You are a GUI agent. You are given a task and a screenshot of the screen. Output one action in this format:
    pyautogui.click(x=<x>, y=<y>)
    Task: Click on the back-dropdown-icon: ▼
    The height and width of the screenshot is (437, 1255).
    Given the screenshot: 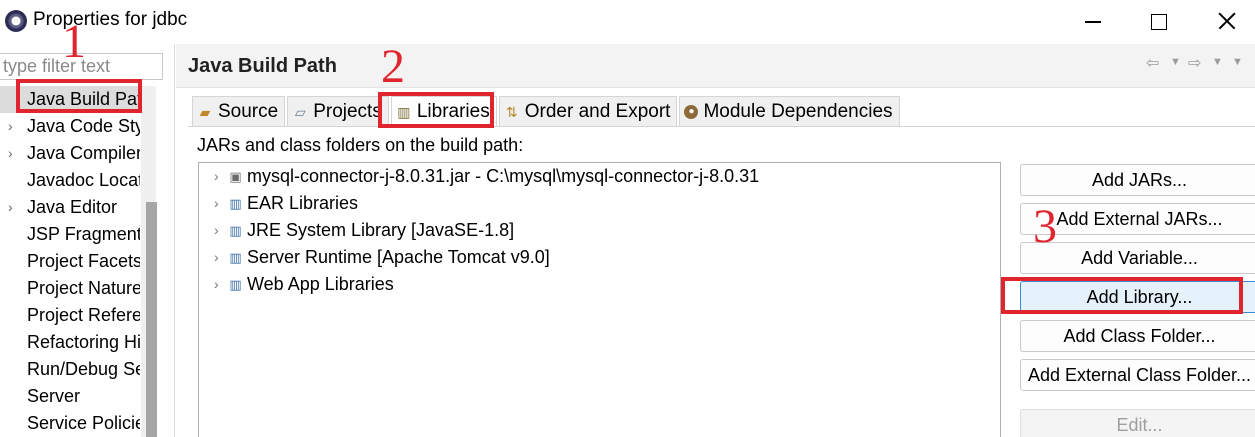 What is the action you would take?
    pyautogui.click(x=1175, y=62)
    